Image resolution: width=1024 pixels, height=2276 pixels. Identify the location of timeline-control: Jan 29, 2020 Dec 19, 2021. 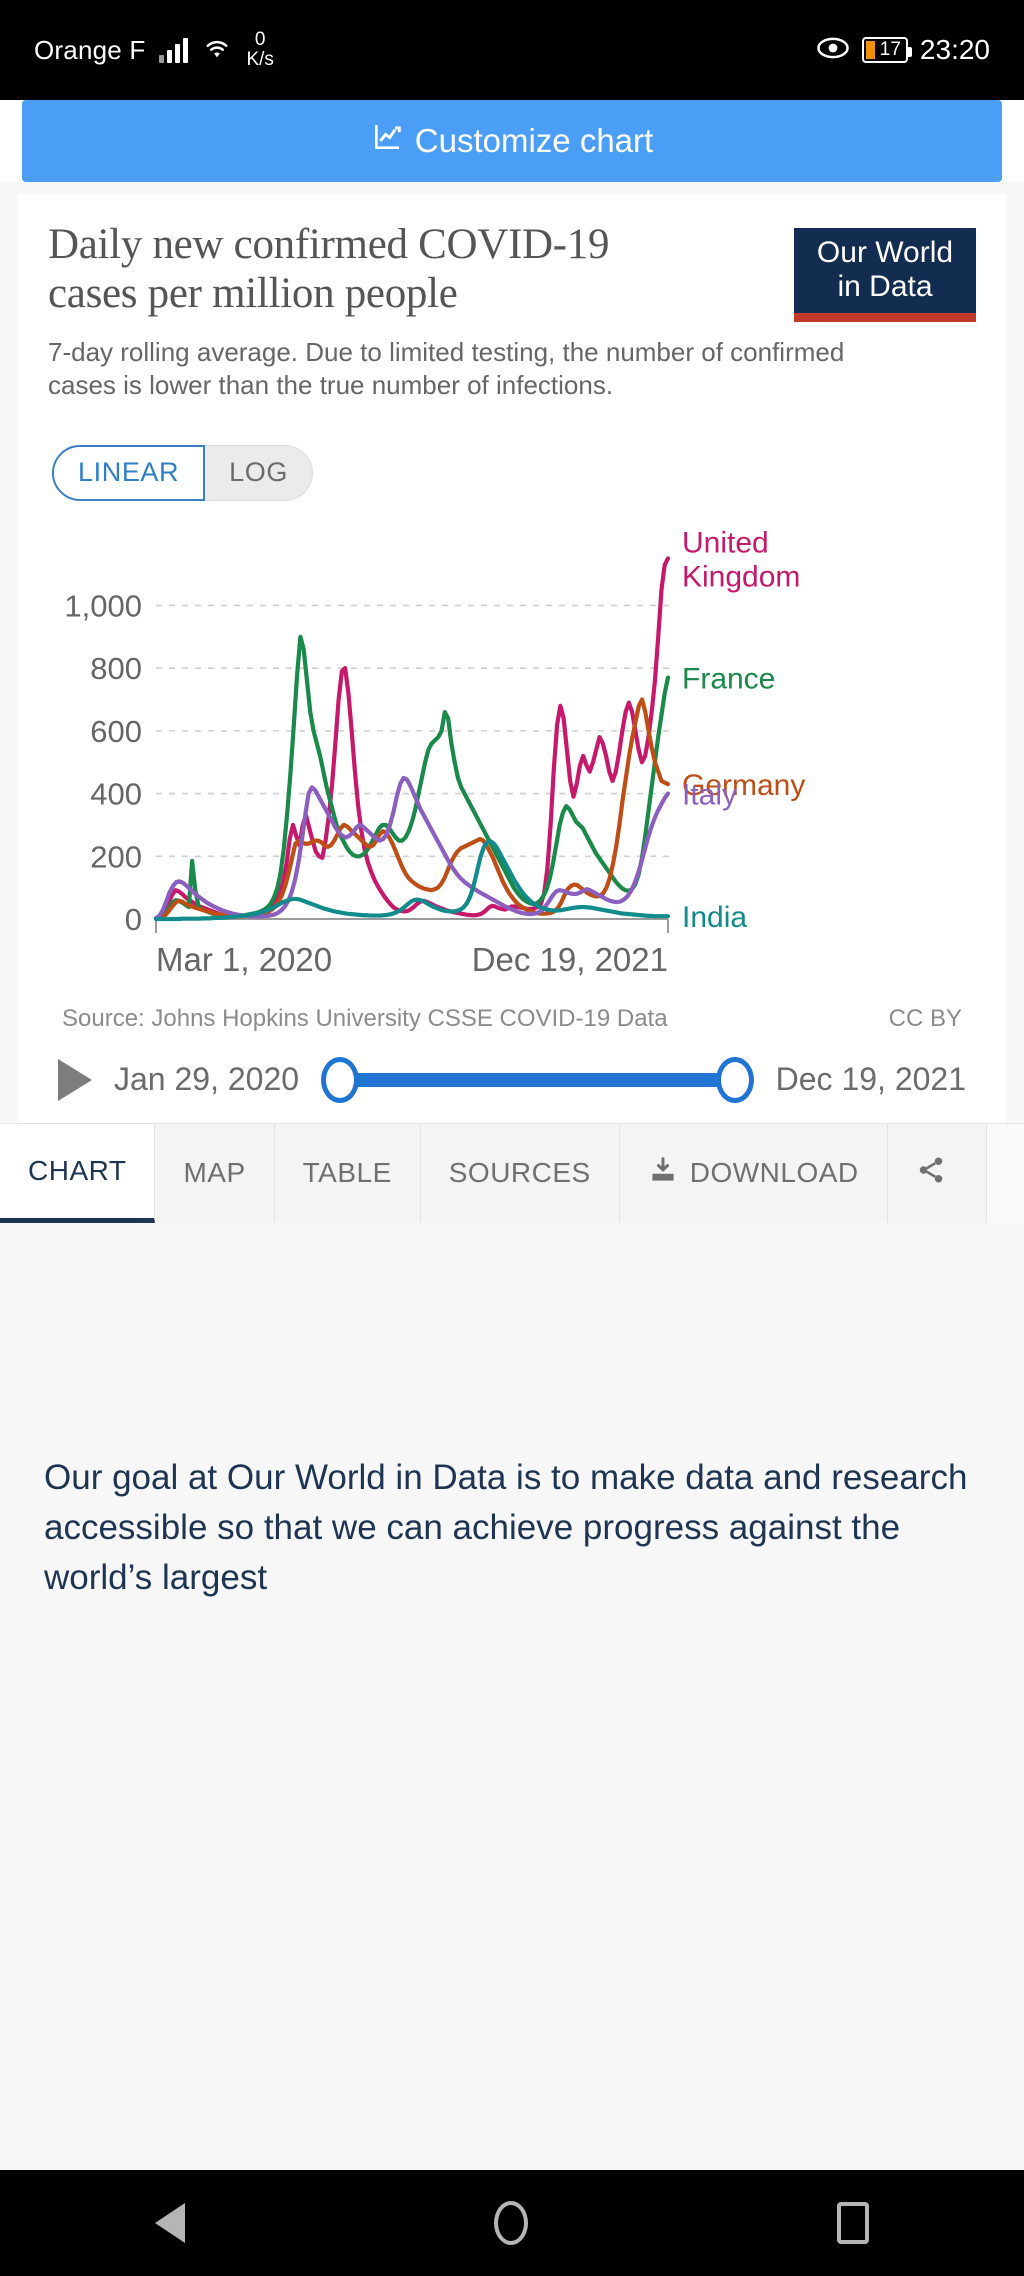
(512, 1078).